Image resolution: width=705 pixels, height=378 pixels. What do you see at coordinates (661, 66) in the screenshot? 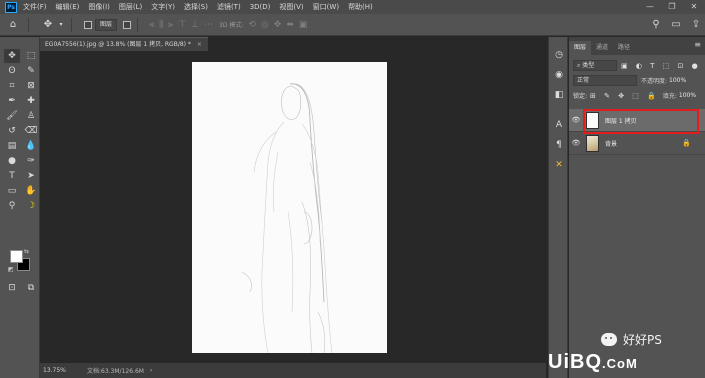
I see `filter-icons: ▣ ◐ T ⬚ ⊡ ●` at bounding box center [661, 66].